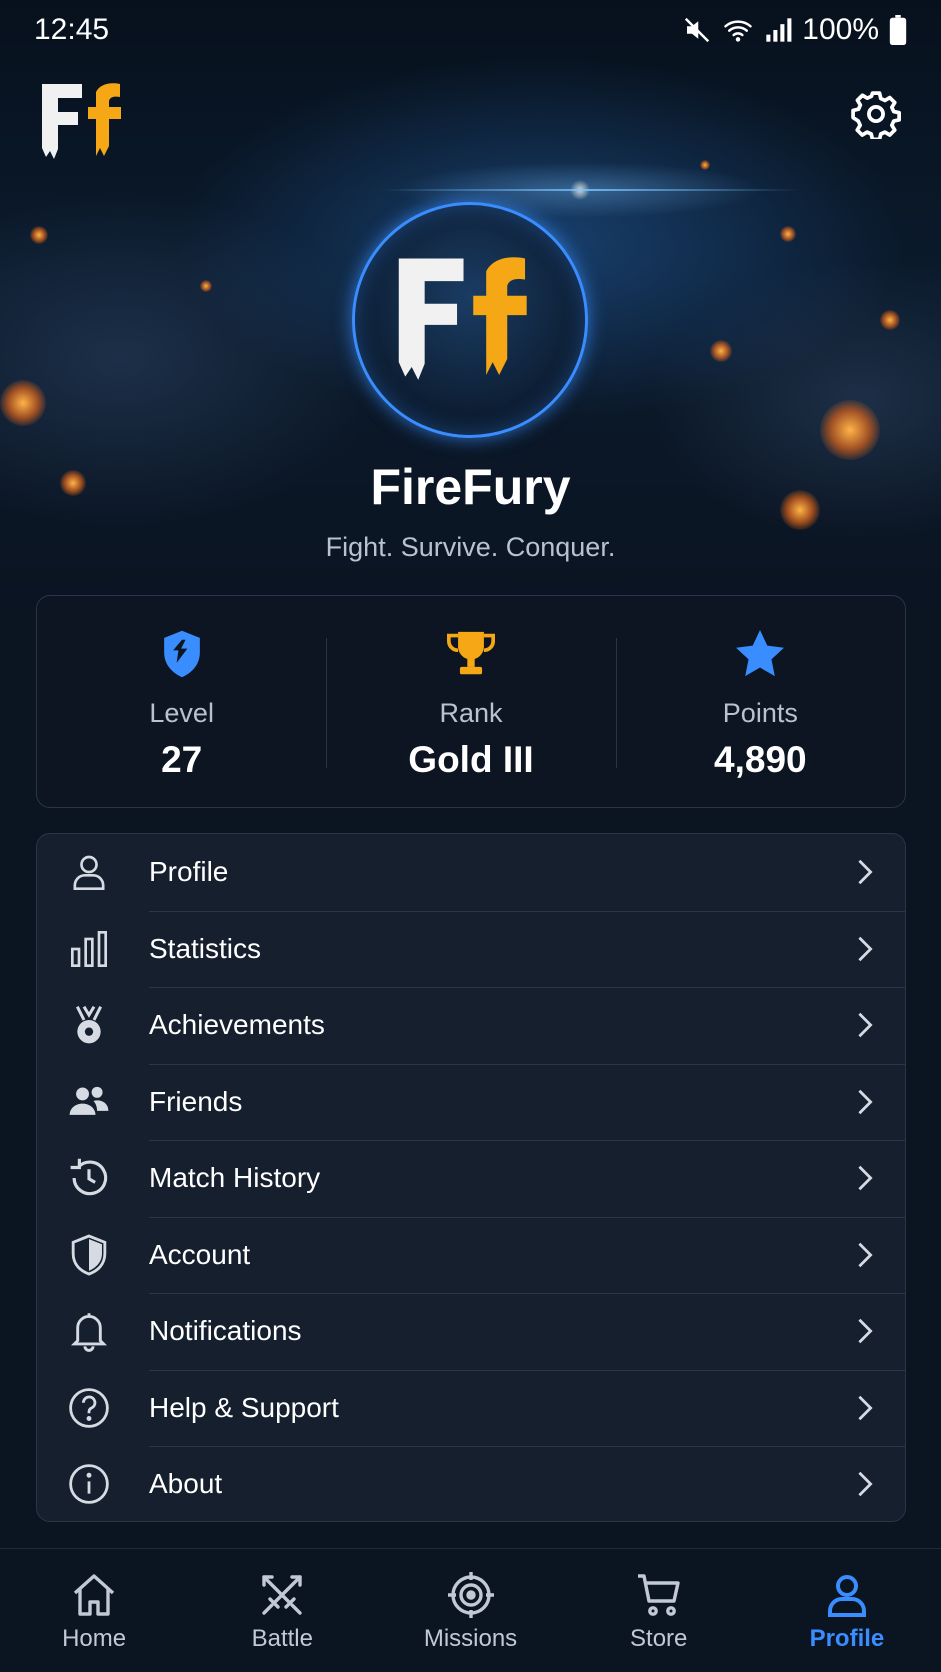 The height and width of the screenshot is (1672, 941). What do you see at coordinates (471, 713) in the screenshot?
I see `stat-label: Rank` at bounding box center [471, 713].